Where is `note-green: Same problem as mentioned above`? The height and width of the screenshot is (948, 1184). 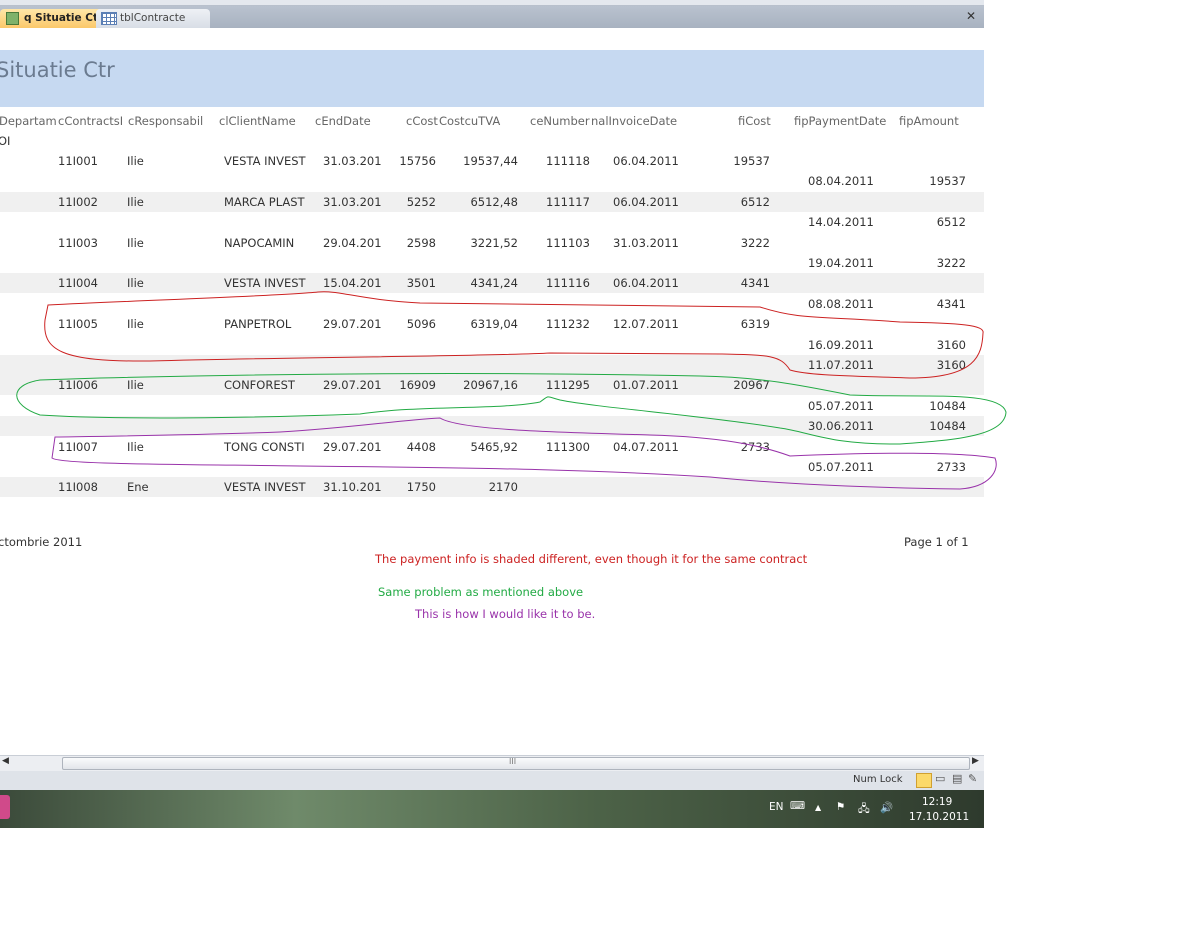
note-green: Same problem as mentioned above is located at coordinates (481, 592).